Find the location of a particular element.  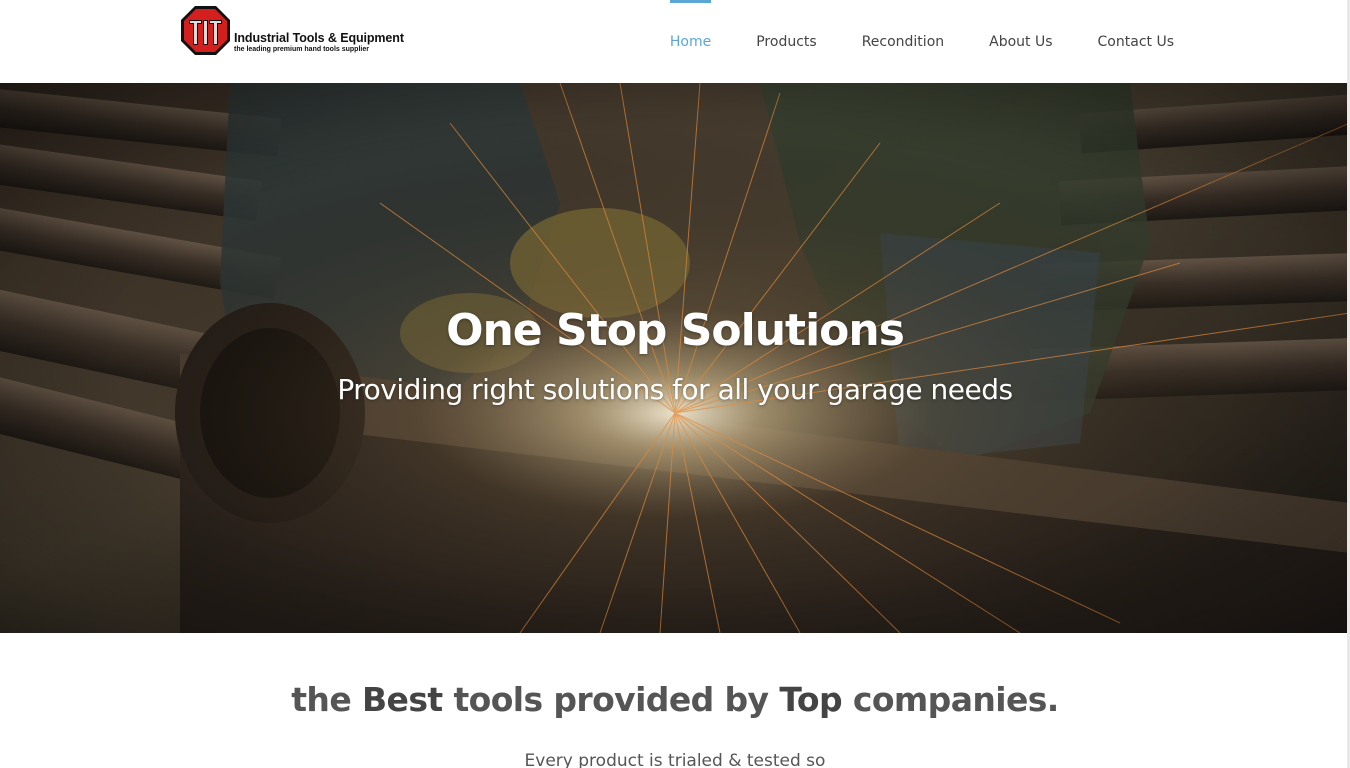

logo-tagline: the leading premium hand tools supplier is located at coordinates (301, 49).